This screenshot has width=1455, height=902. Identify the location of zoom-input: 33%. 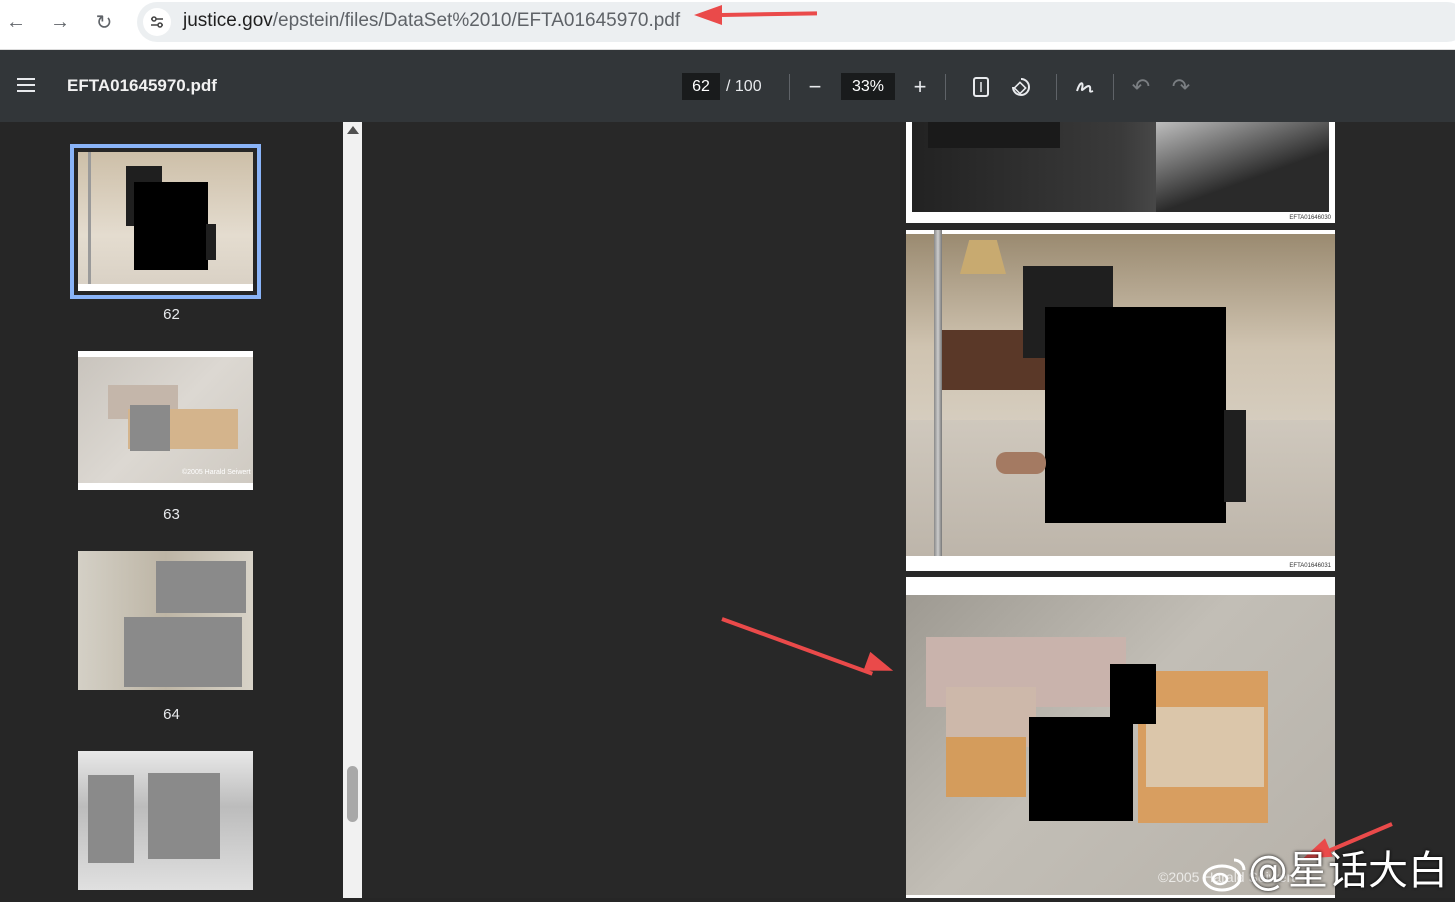
(868, 86).